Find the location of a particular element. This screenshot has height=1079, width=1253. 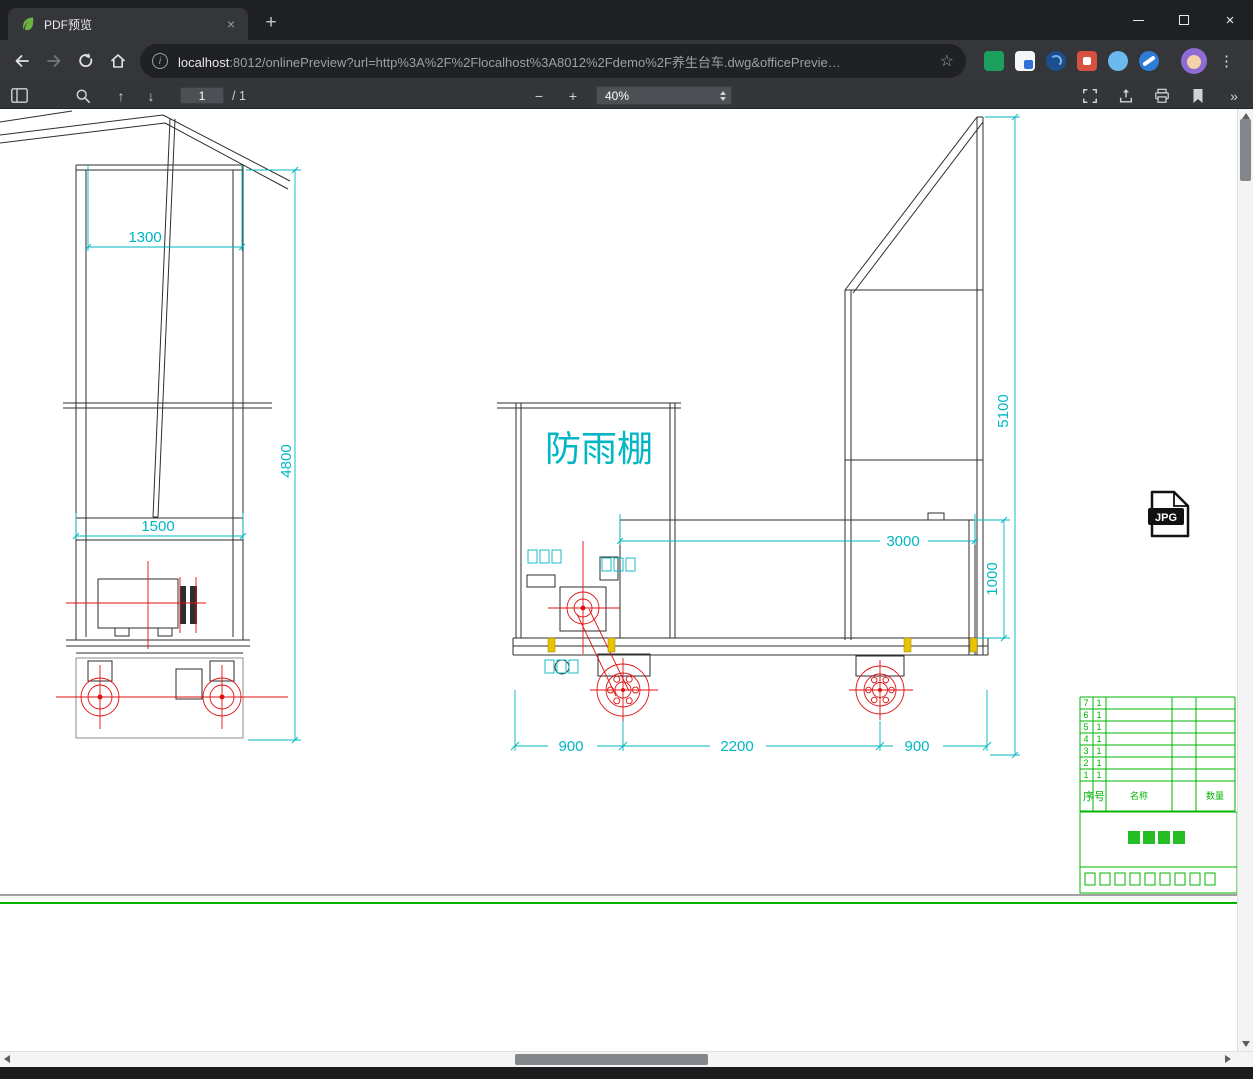

reload-button is located at coordinates (86, 61).